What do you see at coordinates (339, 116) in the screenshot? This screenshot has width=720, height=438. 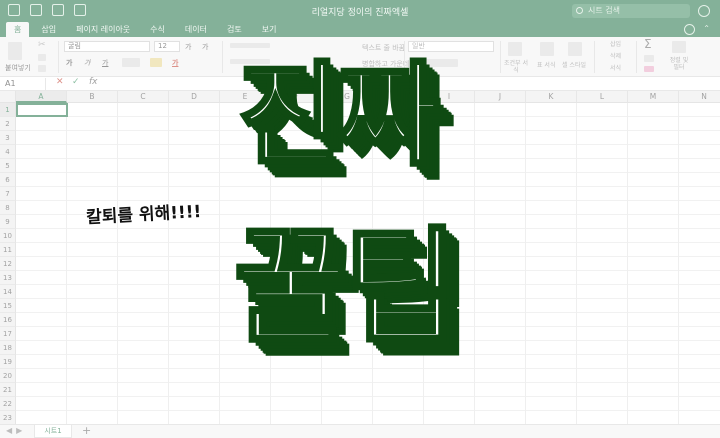 I see `overlay-title-line1: 진짜` at bounding box center [339, 116].